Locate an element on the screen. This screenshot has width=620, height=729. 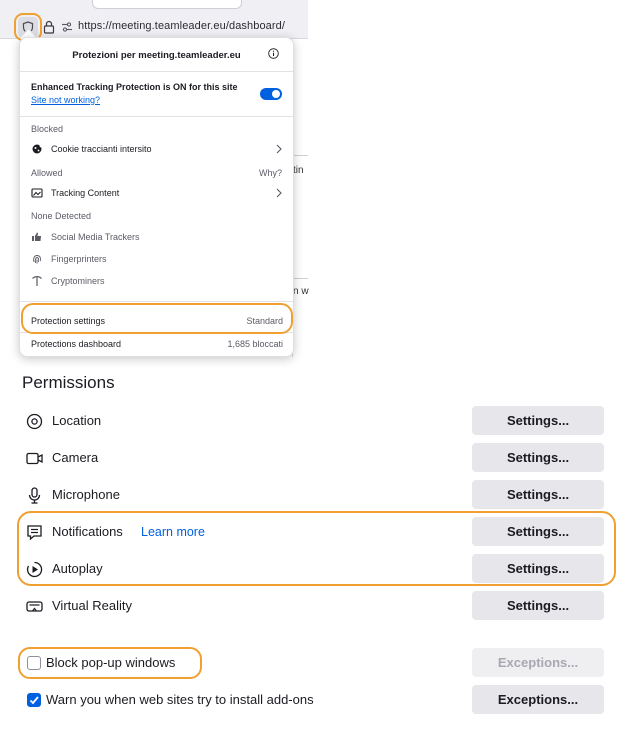
tracking-content-icon is located at coordinates (37, 193).